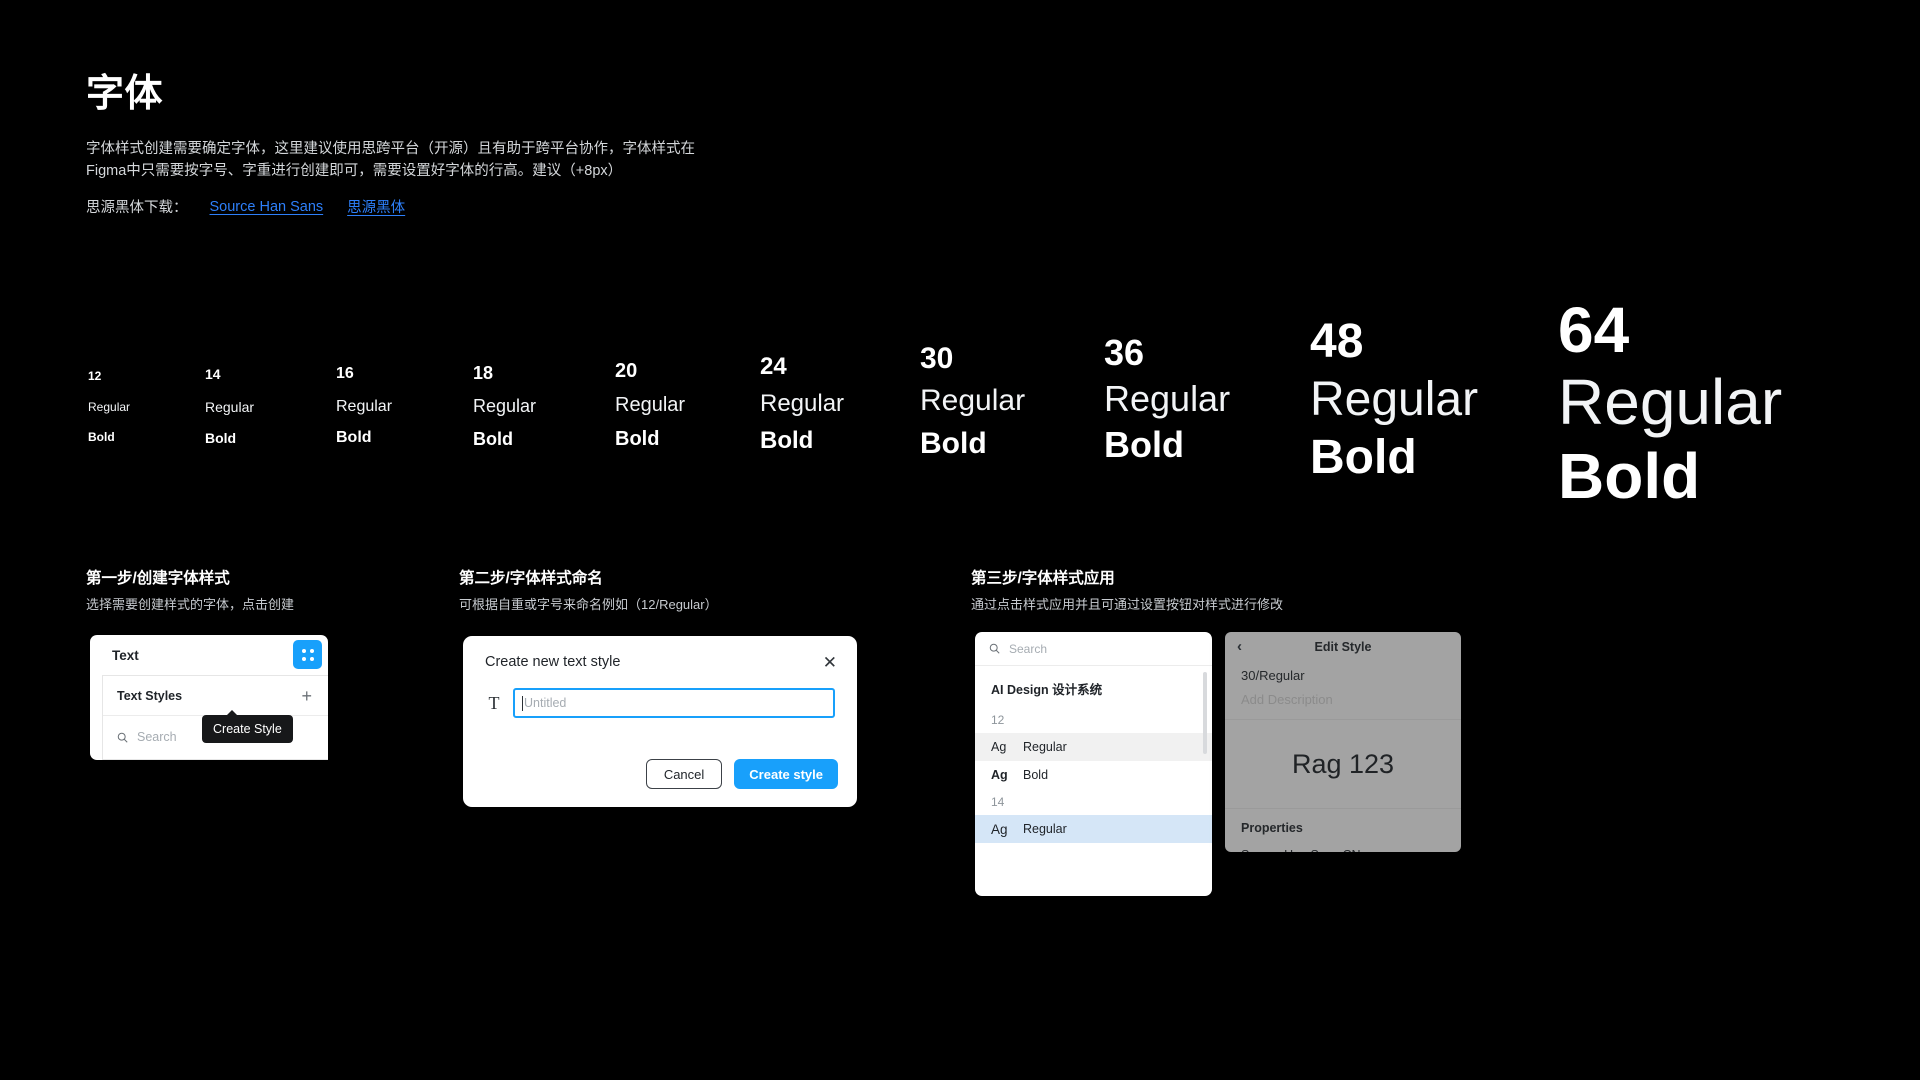  What do you see at coordinates (998, 802) in the screenshot?
I see `size-group-14: 14` at bounding box center [998, 802].